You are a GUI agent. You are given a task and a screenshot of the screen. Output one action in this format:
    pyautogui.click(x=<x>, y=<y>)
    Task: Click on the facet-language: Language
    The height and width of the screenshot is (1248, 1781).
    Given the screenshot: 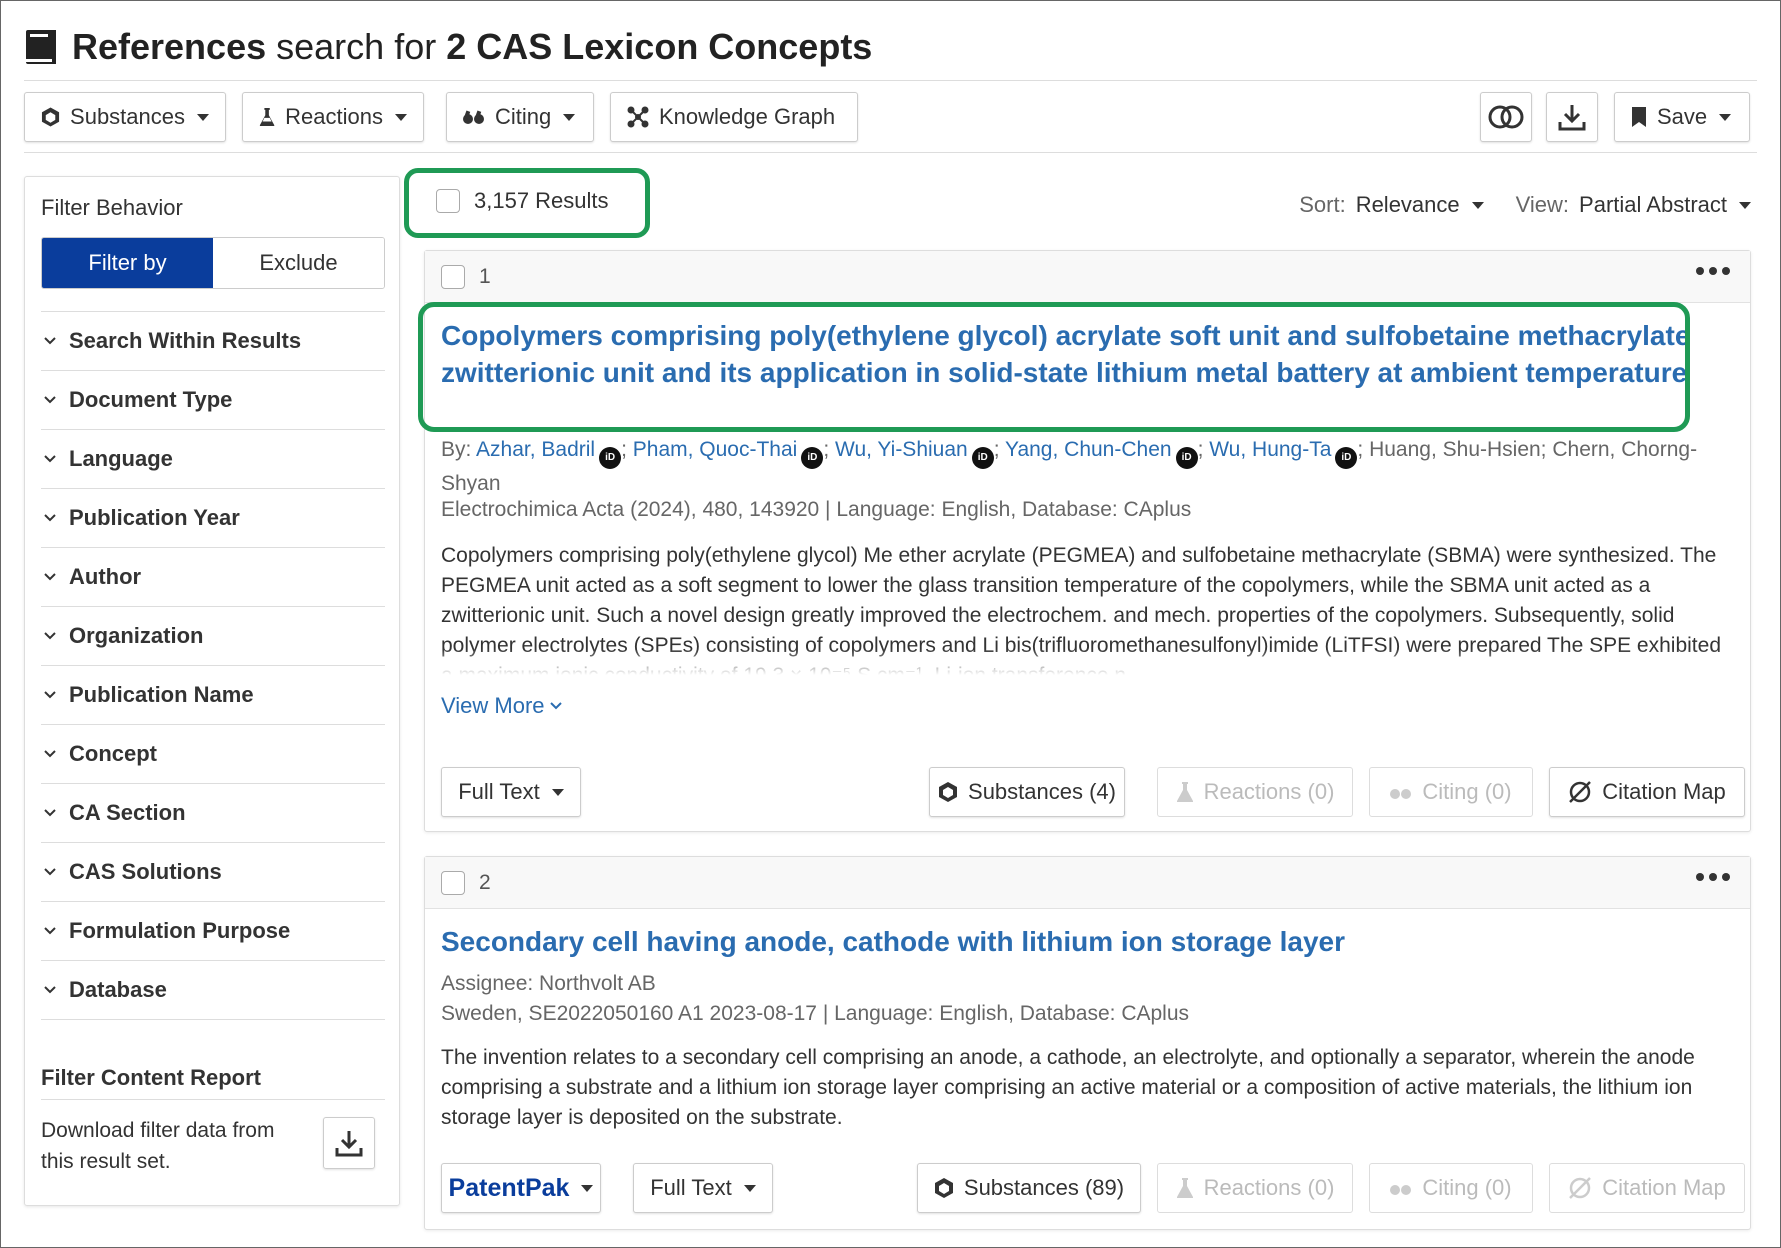 What is the action you would take?
    pyautogui.click(x=213, y=459)
    